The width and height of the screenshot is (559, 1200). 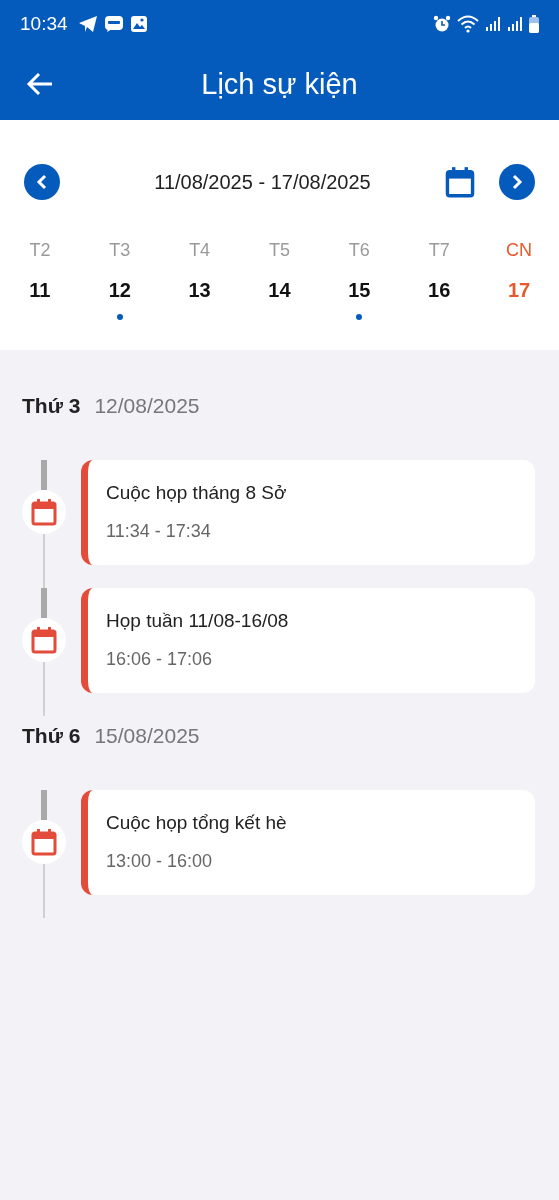 What do you see at coordinates (40, 84) in the screenshot?
I see `back-arrow-icon` at bounding box center [40, 84].